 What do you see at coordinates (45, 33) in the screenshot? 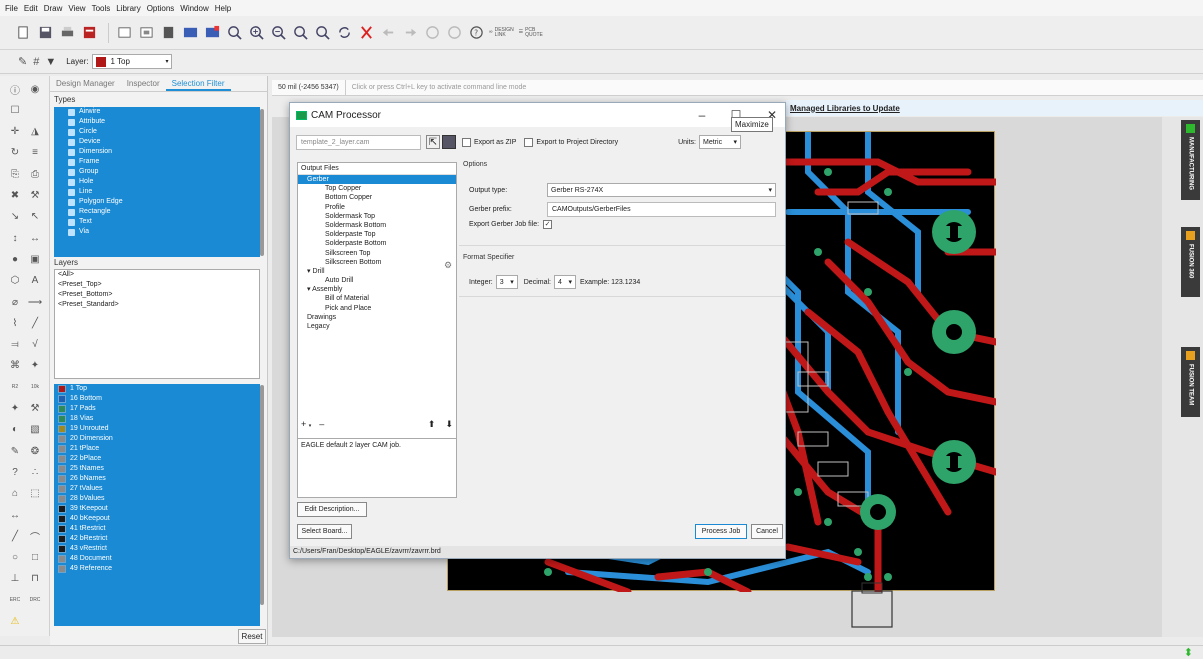
I see `save-icon` at bounding box center [45, 33].